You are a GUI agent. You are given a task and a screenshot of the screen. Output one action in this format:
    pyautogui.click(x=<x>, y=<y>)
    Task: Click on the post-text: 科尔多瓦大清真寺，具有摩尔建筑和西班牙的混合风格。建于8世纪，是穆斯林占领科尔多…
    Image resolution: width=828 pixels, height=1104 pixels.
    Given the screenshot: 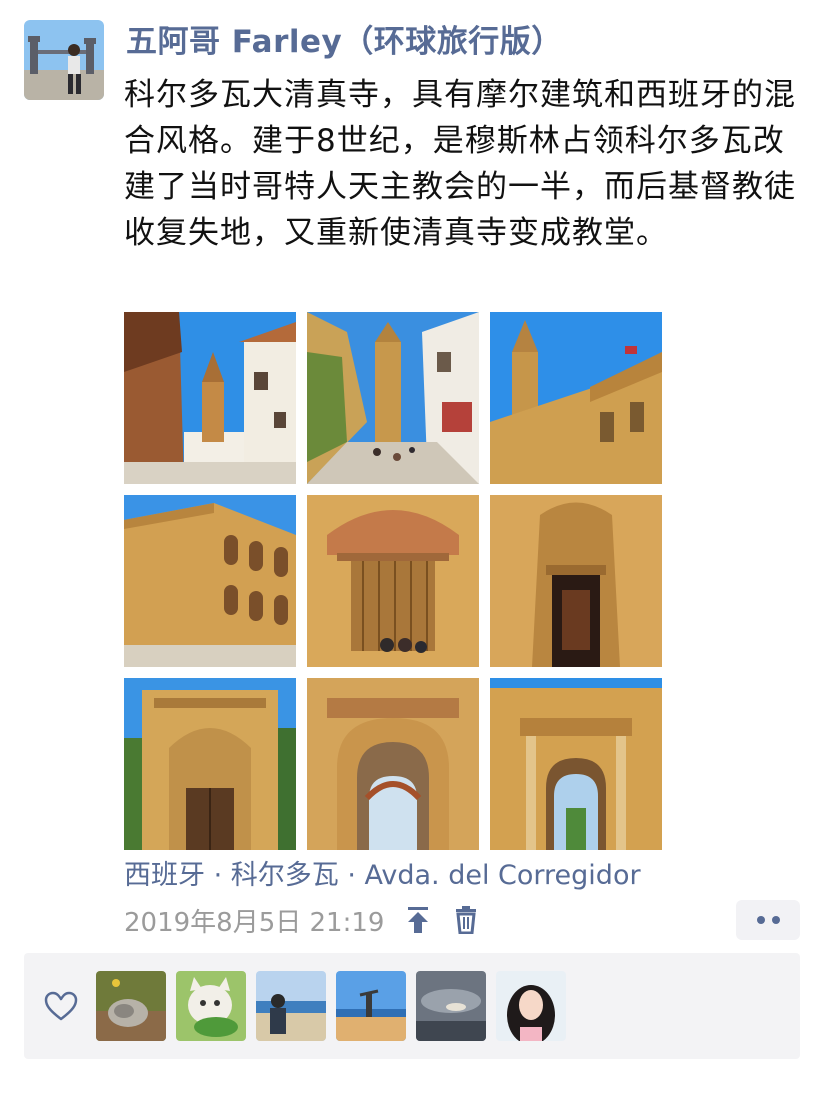 What is the action you would take?
    pyautogui.click(x=460, y=164)
    